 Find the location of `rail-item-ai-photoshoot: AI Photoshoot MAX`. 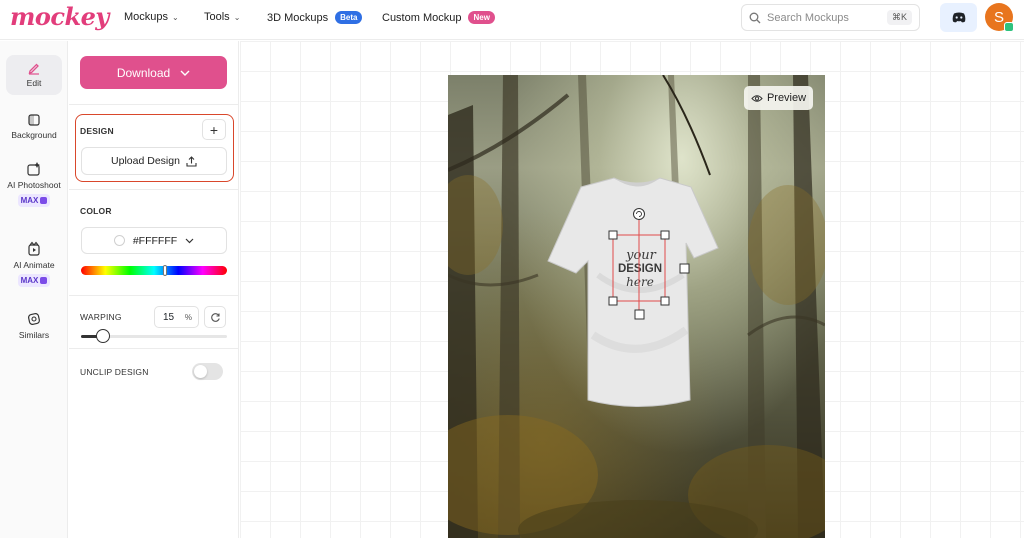

rail-item-ai-photoshoot: AI Photoshoot MAX is located at coordinates (34, 184).